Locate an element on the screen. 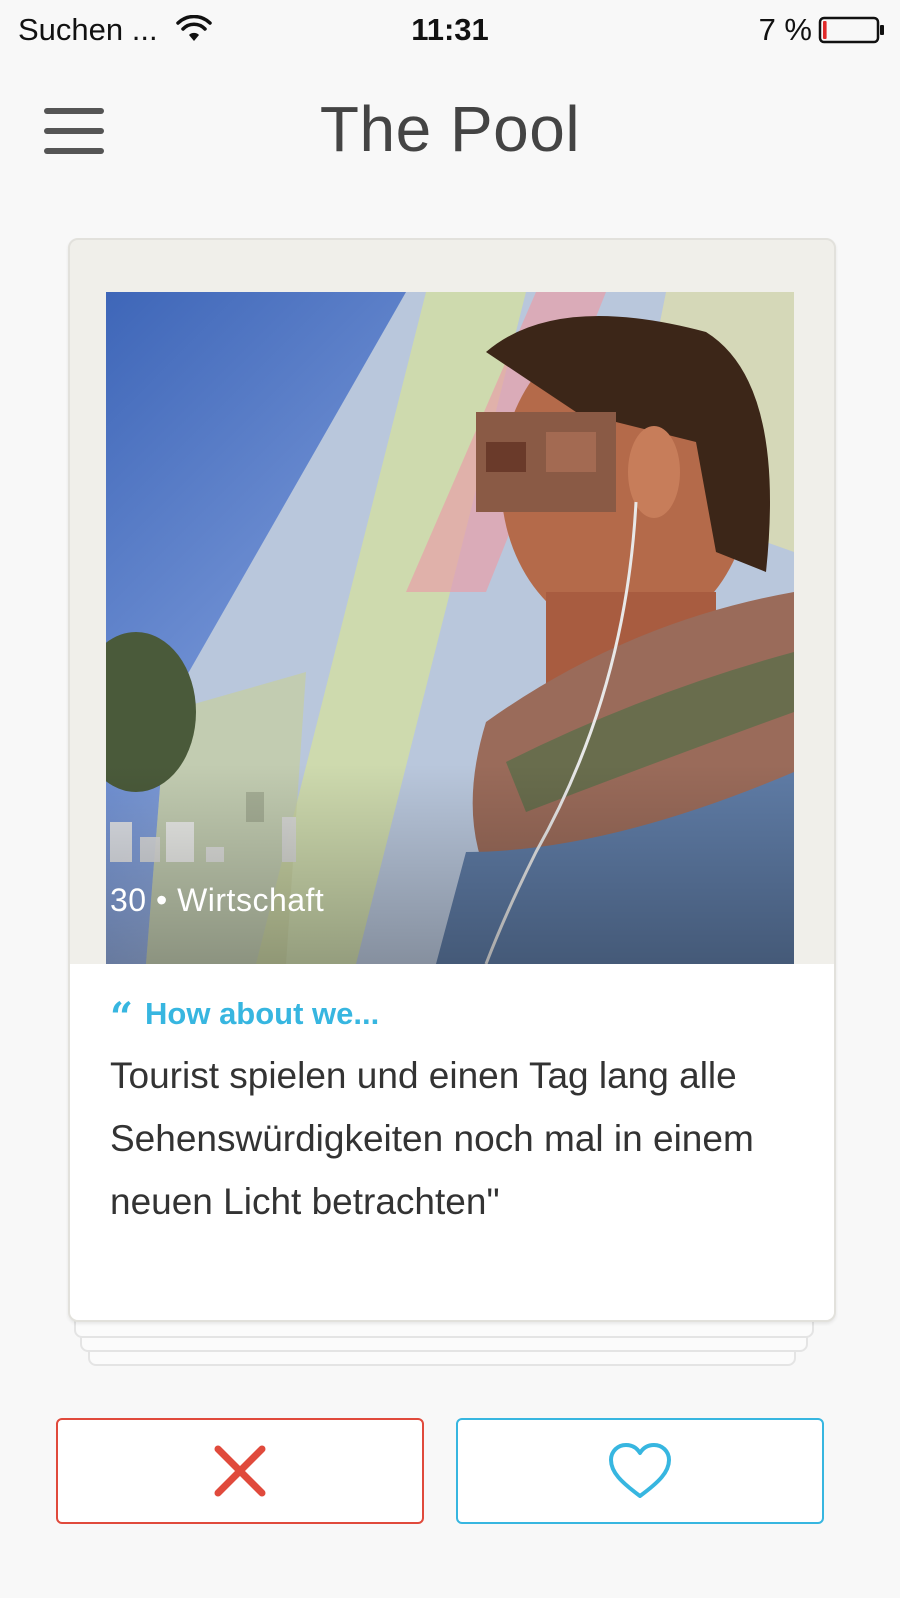 This screenshot has width=900, height=1598. header: The Pool is located at coordinates (450, 128).